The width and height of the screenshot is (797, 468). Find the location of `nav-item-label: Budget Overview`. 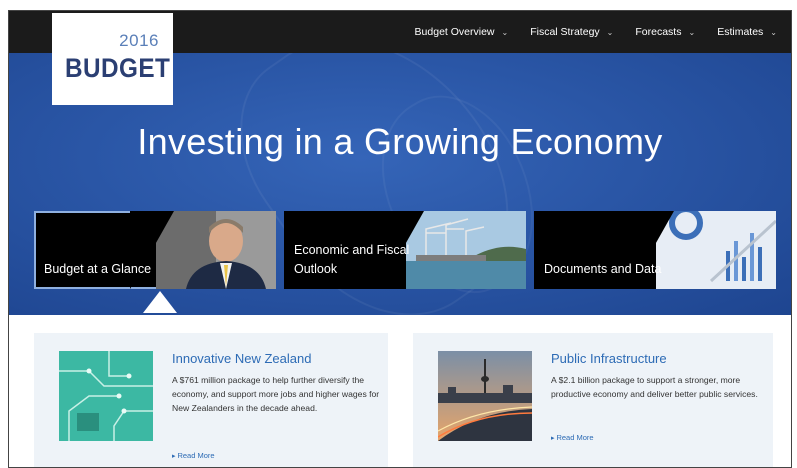

nav-item-label: Budget Overview is located at coordinates (454, 32).